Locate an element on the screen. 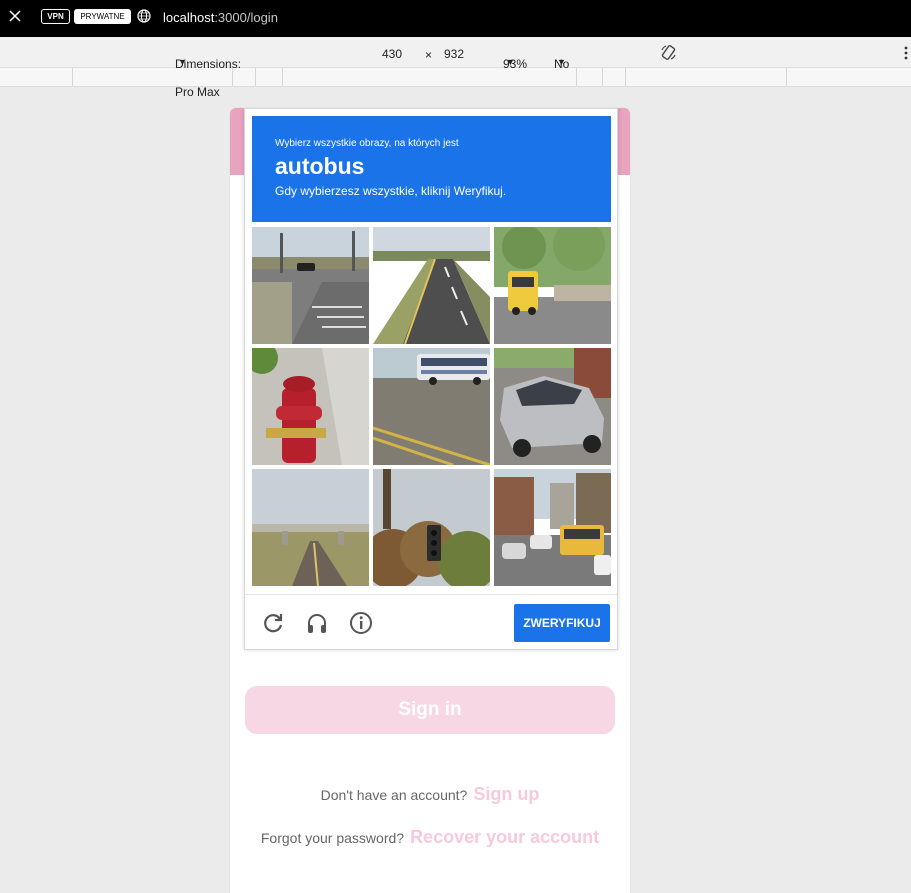  globe-icon is located at coordinates (144, 16).